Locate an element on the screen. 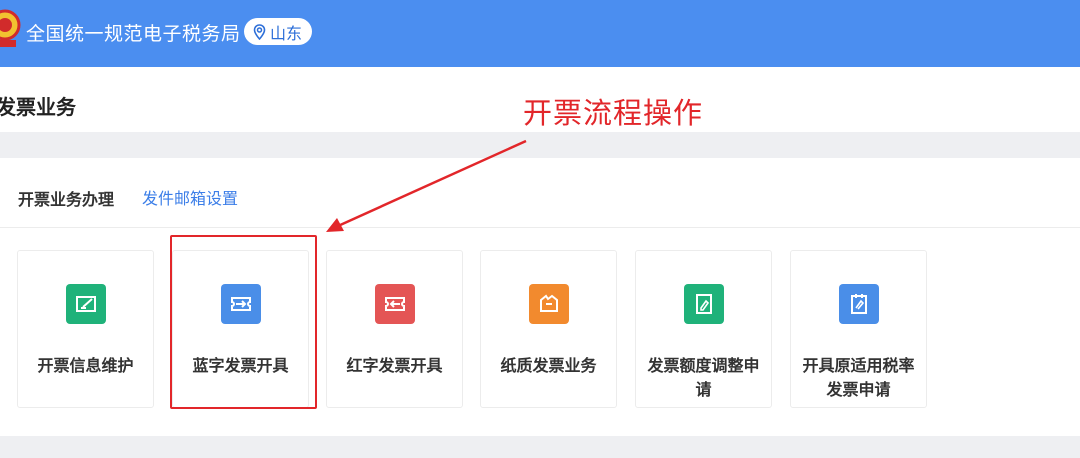  edit-ticket-icon is located at coordinates (85, 304).